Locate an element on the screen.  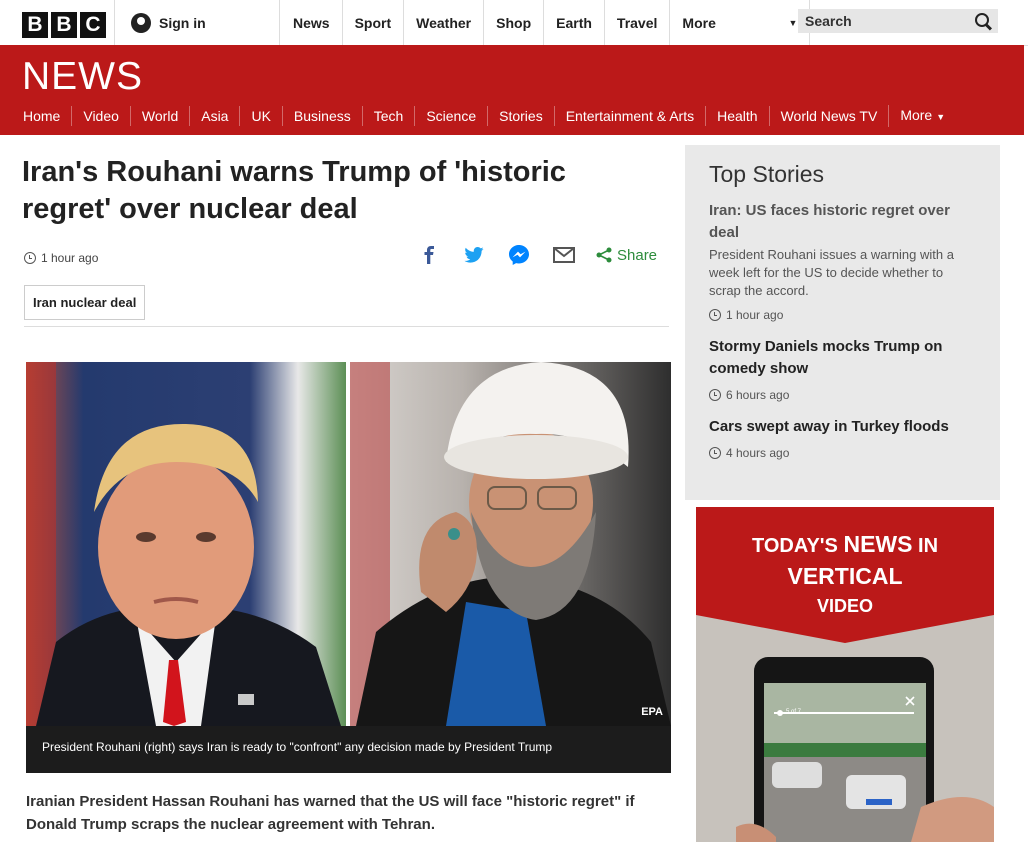
promo-headline: TODAY'S NEWS IN VERTICAL VIDEO is located at coordinates (845, 575).